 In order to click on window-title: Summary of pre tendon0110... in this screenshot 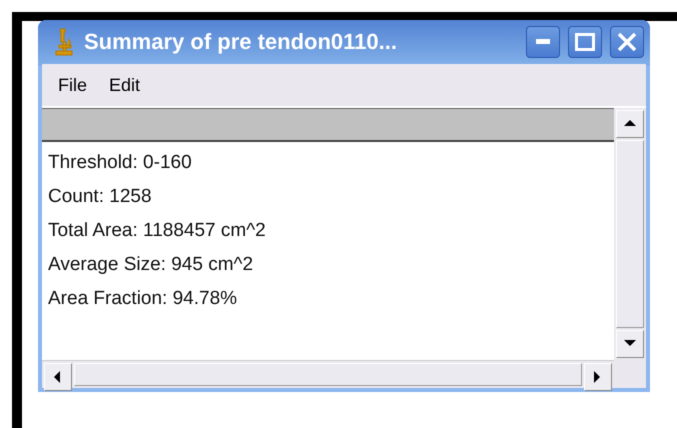, I will do `click(241, 42)`.